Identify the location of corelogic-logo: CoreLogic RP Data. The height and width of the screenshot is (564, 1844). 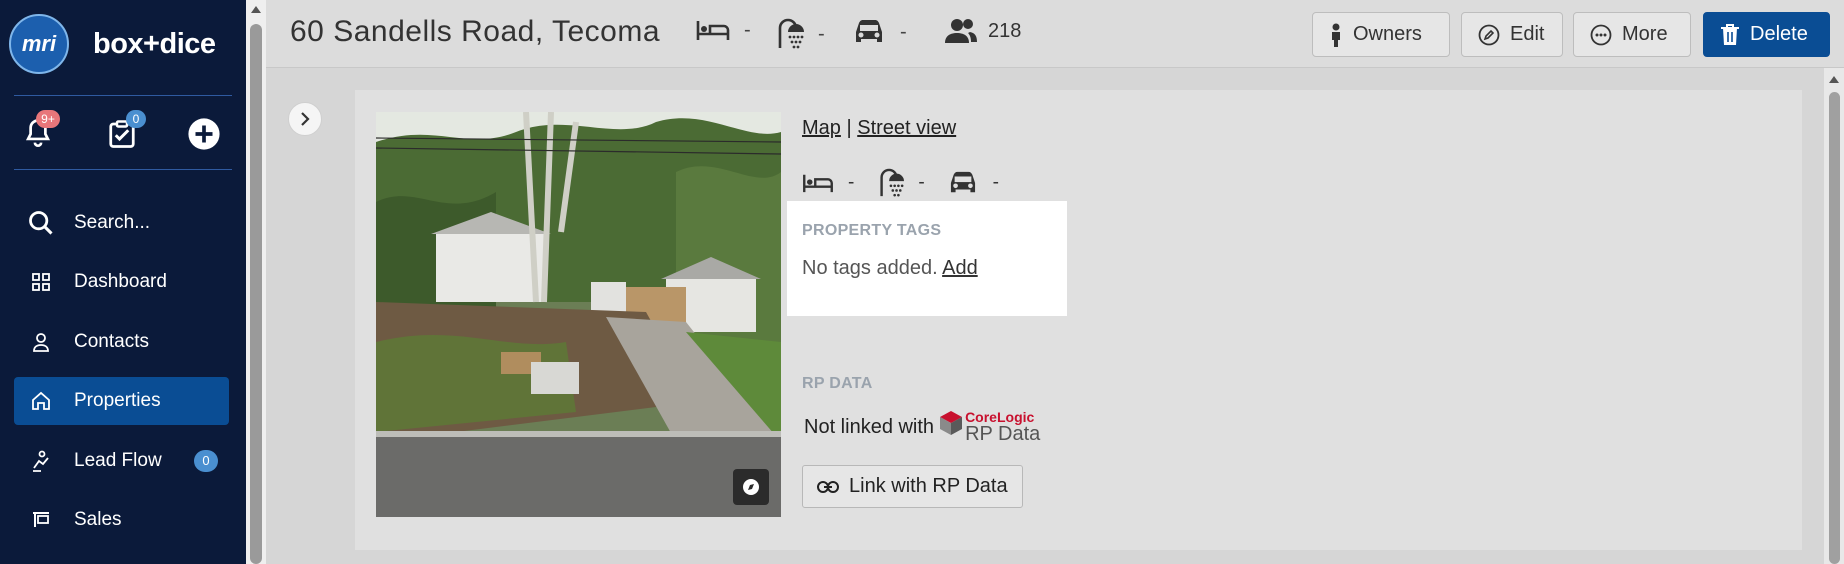
(989, 427).